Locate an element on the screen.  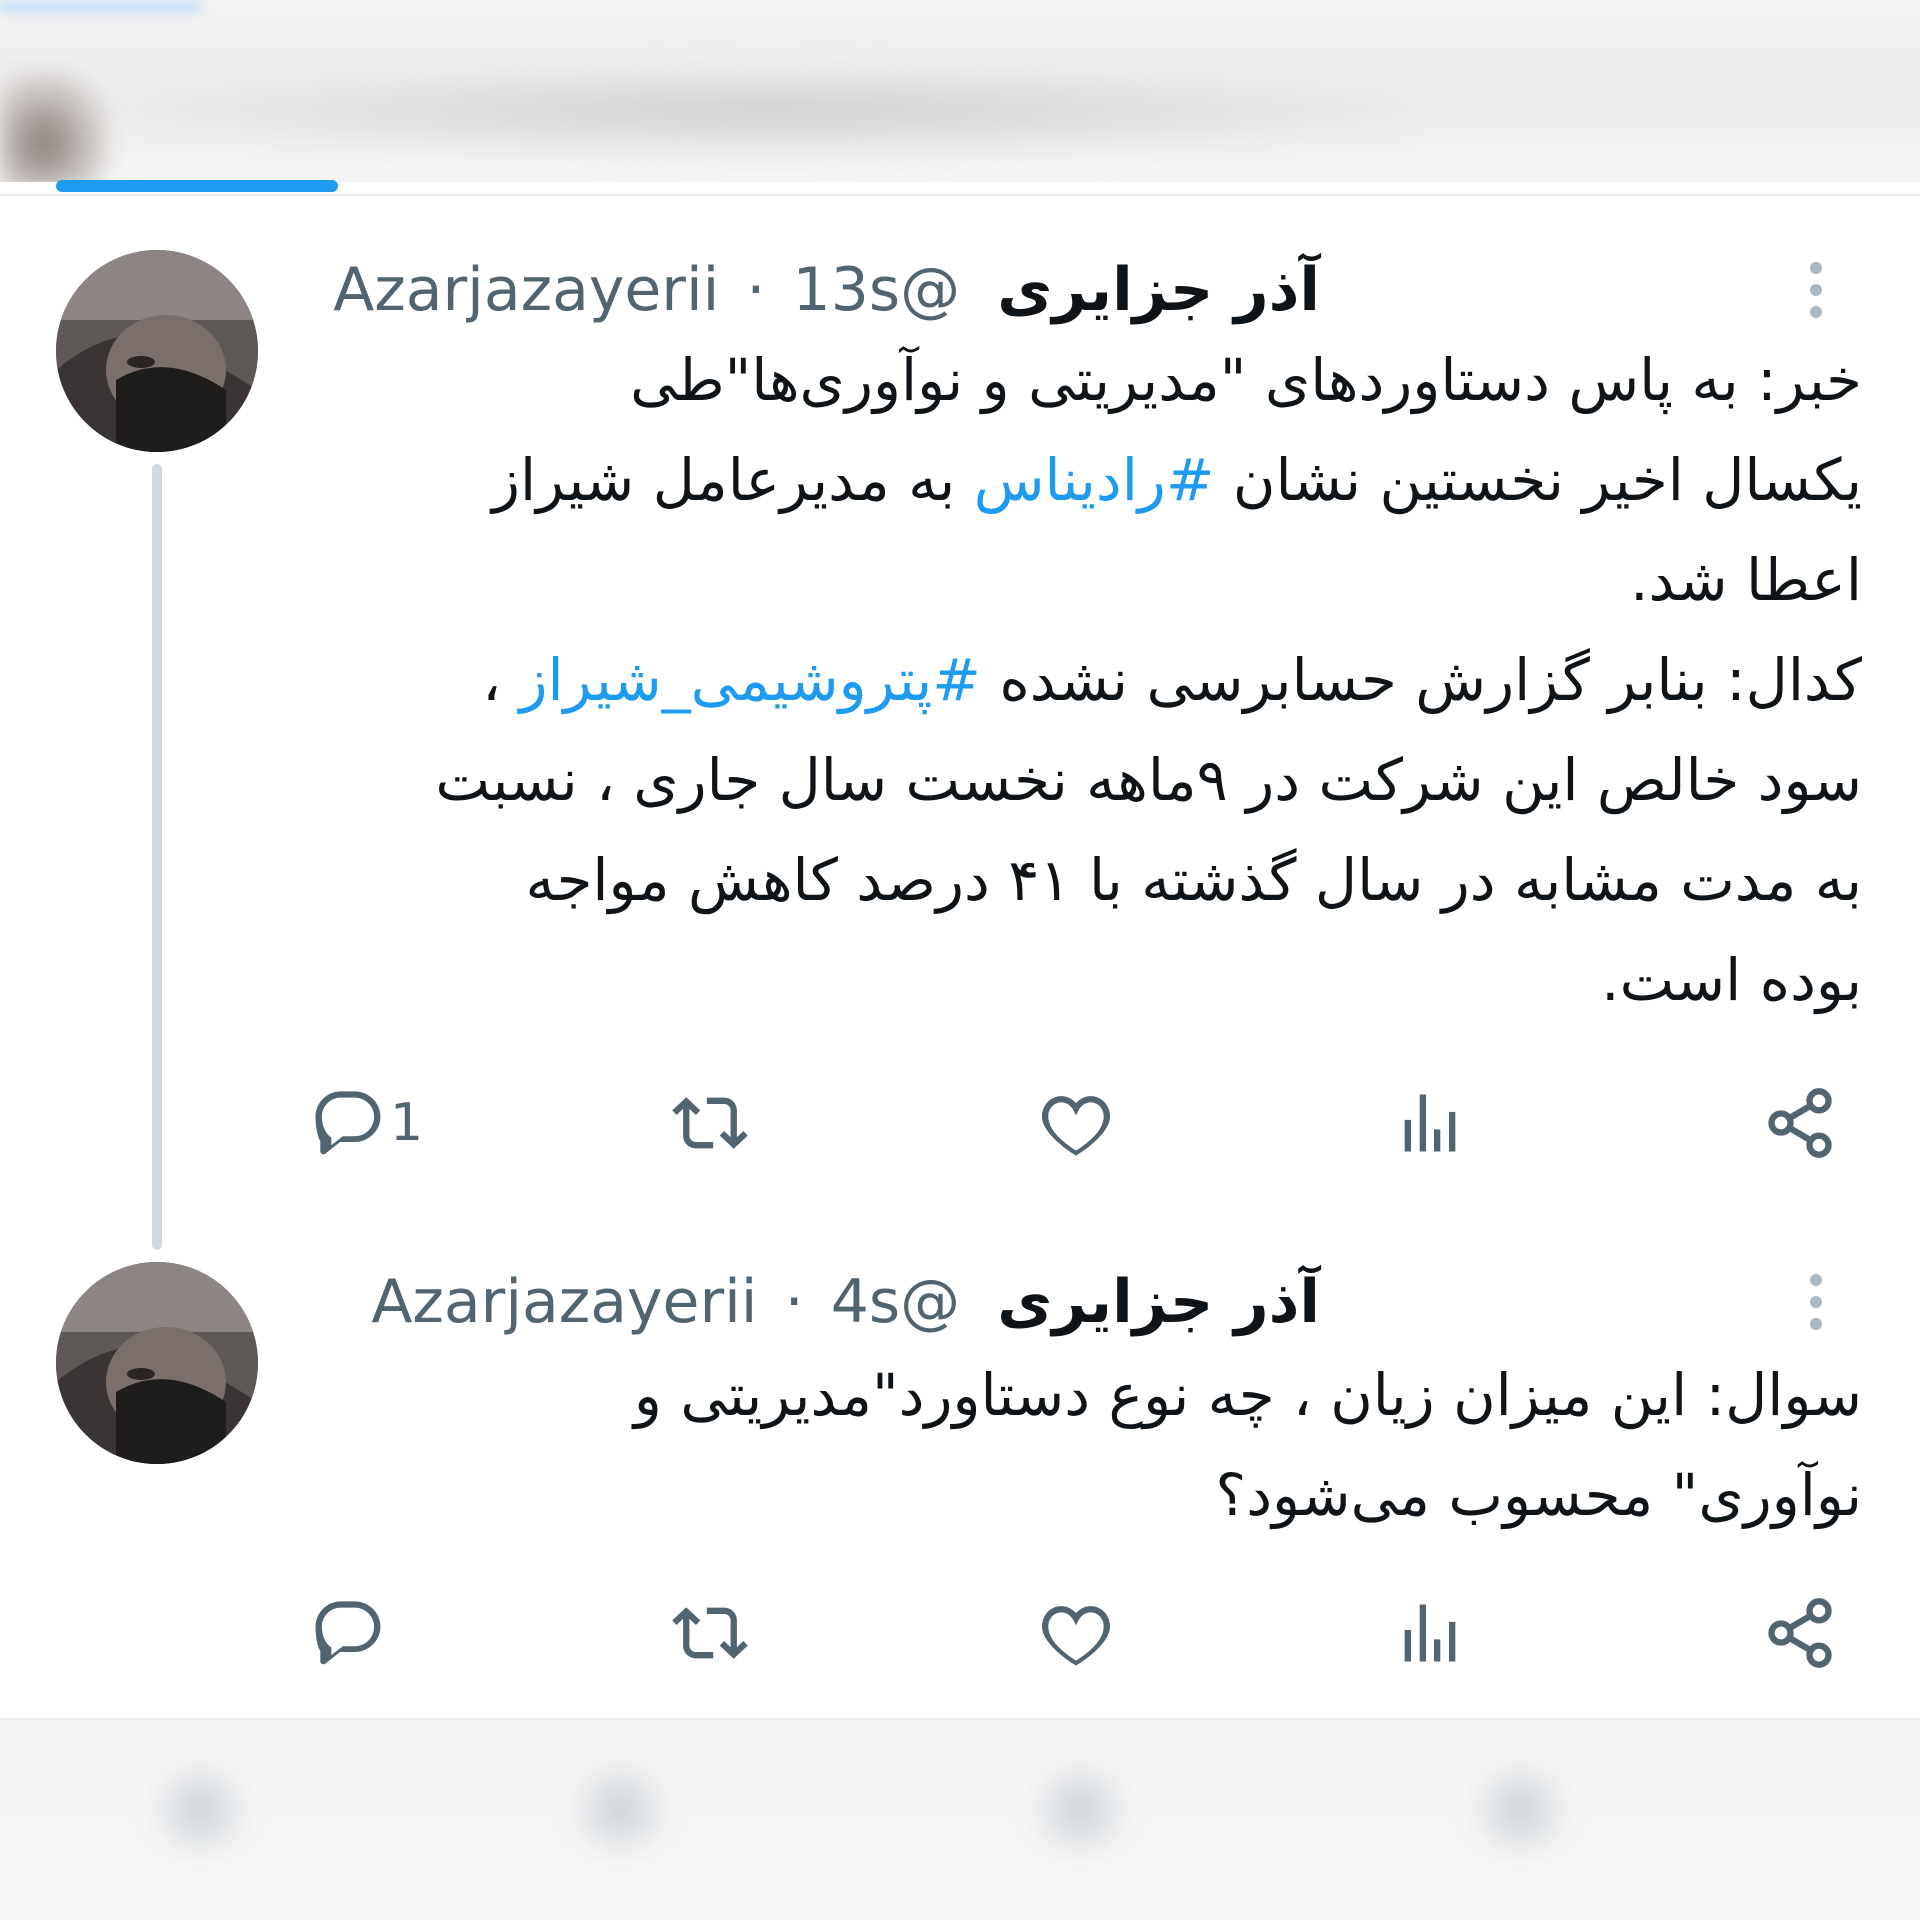
divider is located at coordinates (960, 195).